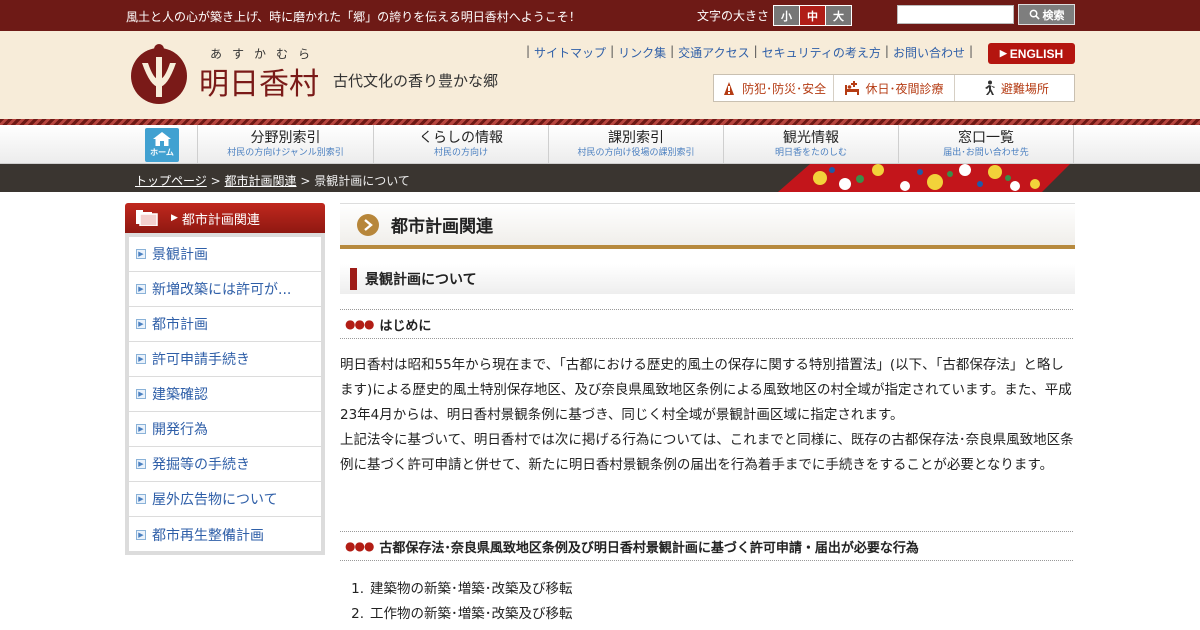  I want to click on sidebar-title: 都市計画関連, so click(220, 220).